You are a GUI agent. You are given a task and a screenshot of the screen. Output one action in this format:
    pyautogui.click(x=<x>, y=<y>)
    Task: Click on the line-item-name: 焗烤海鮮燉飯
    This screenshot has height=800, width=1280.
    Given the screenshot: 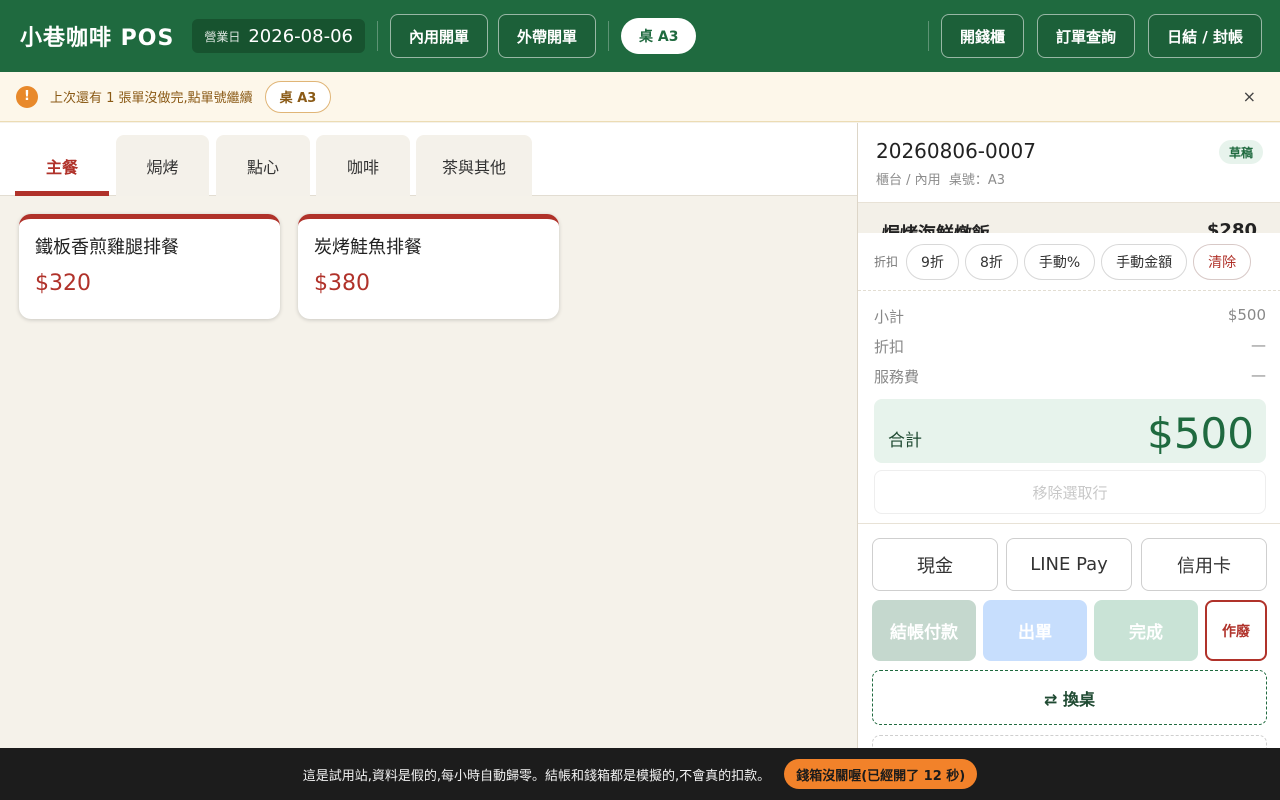 What is the action you would take?
    pyautogui.click(x=936, y=226)
    